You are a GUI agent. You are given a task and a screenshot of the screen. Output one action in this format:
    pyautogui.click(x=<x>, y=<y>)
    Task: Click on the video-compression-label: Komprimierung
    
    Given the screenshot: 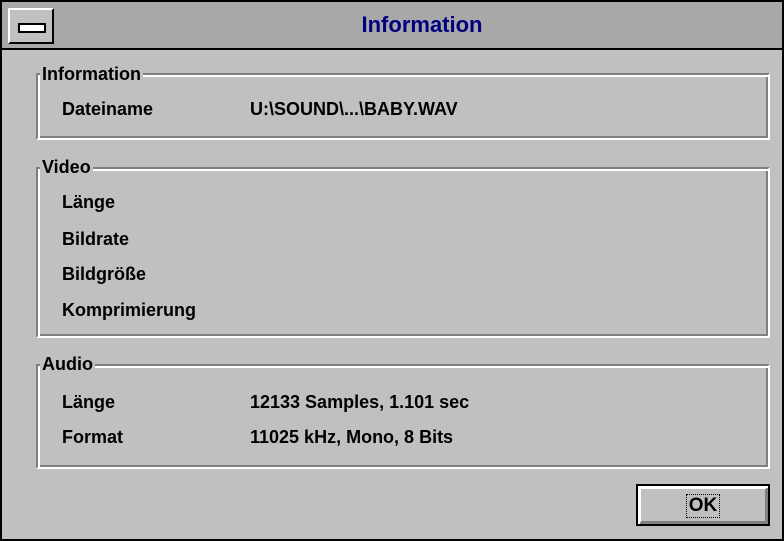 What is the action you would take?
    pyautogui.click(x=129, y=310)
    